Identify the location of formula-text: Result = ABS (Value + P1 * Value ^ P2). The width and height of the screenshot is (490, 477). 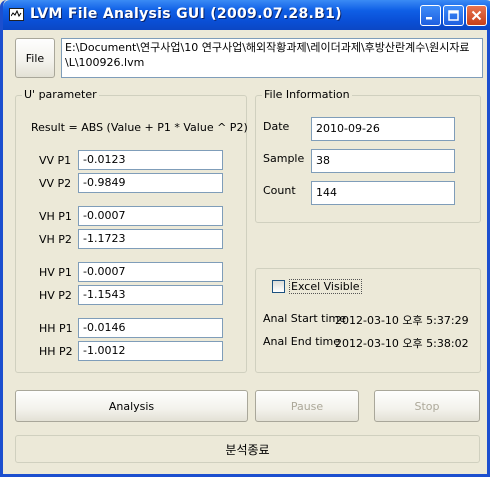
(139, 127).